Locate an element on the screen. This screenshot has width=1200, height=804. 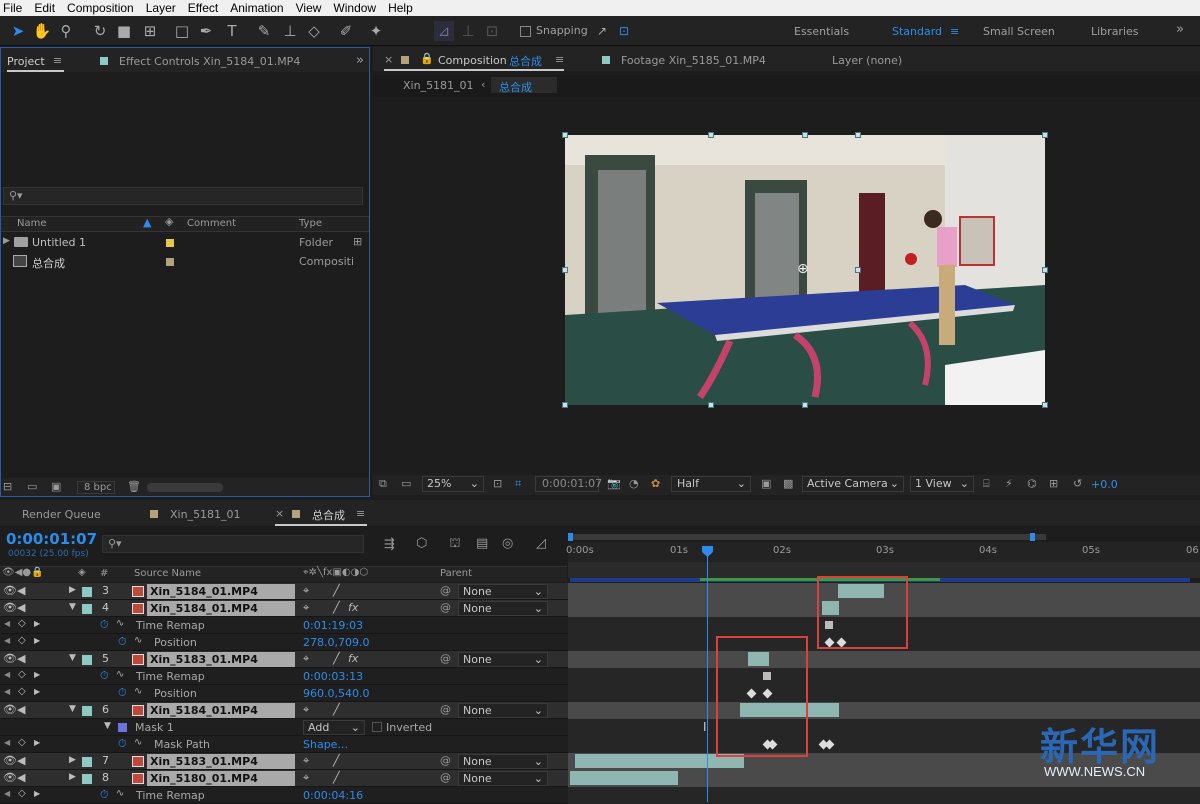
tab-render-queue: Render Queue is located at coordinates (61, 514).